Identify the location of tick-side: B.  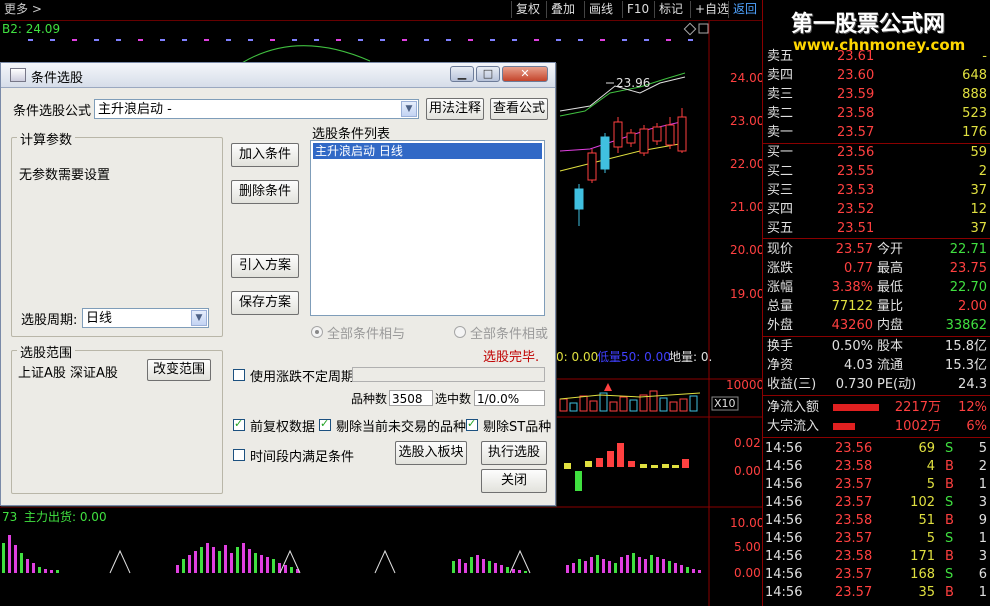
(949, 592).